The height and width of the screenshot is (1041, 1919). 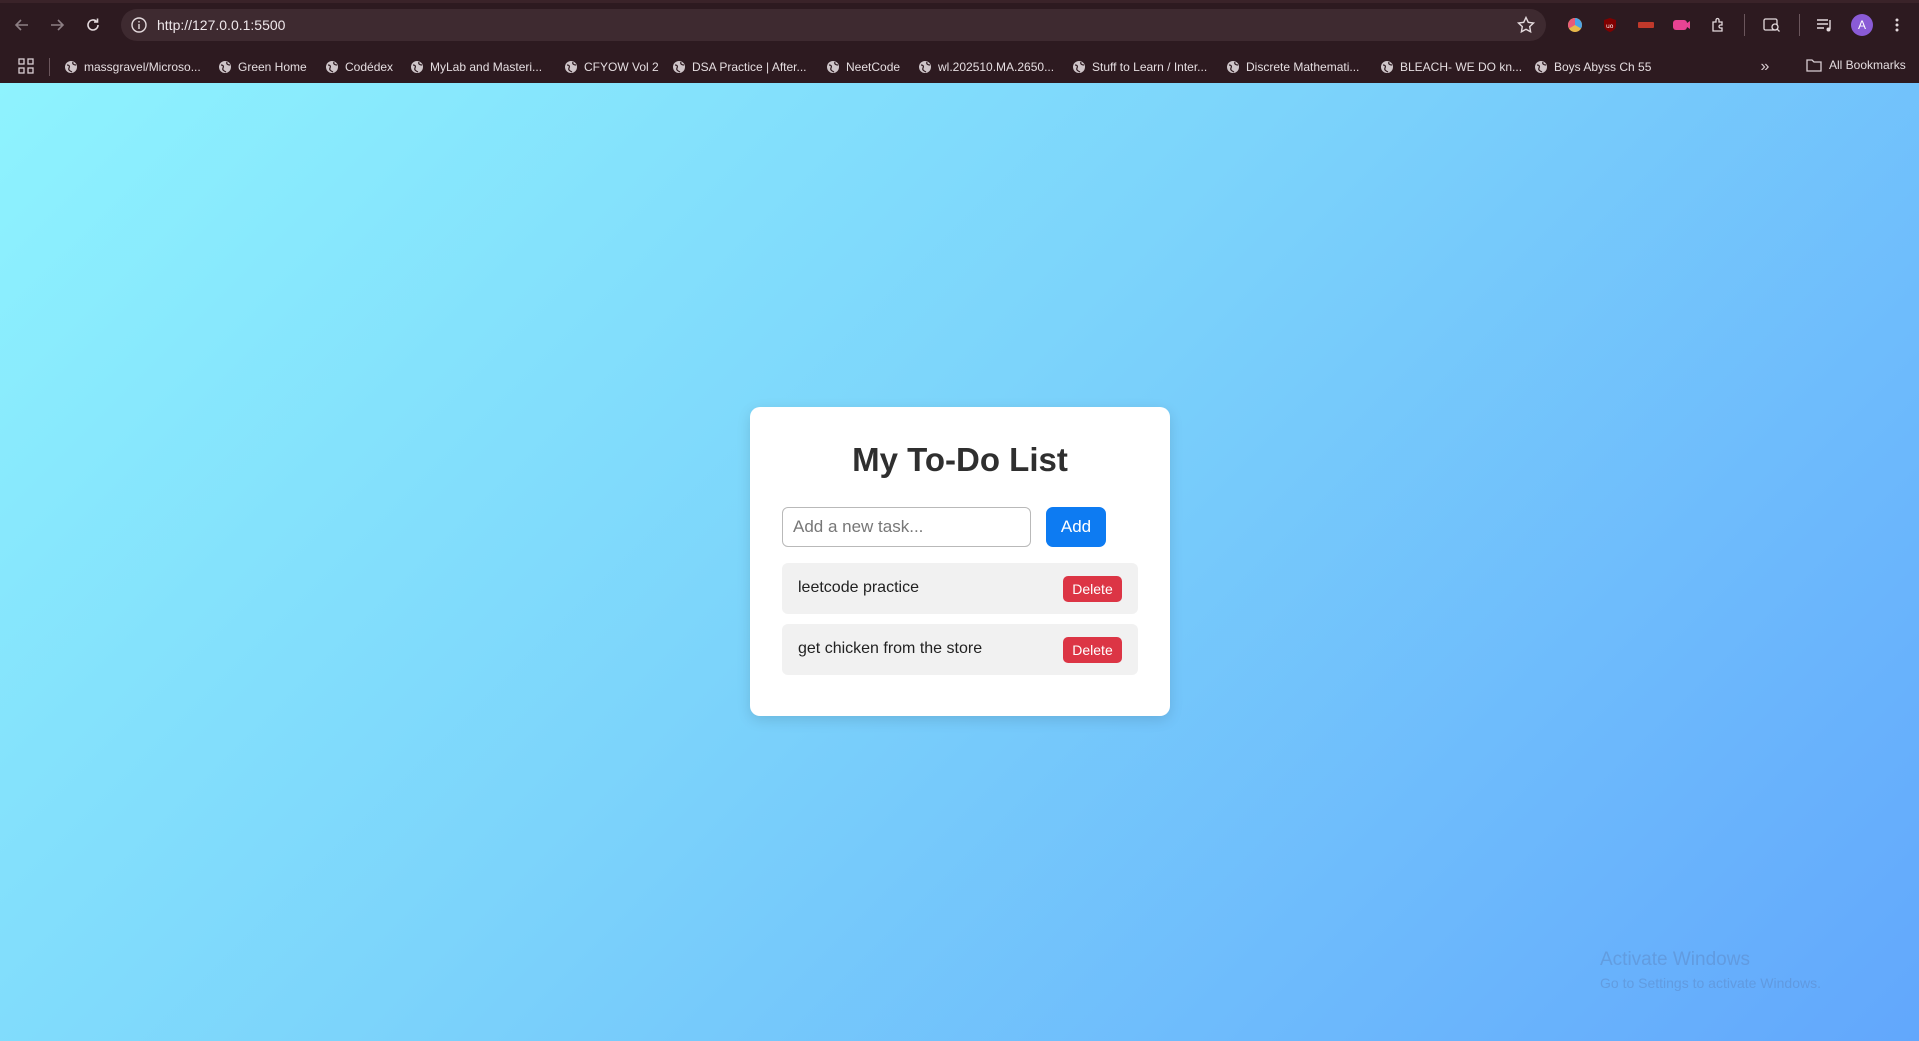 I want to click on svg-text: uo, so click(x=1610, y=26).